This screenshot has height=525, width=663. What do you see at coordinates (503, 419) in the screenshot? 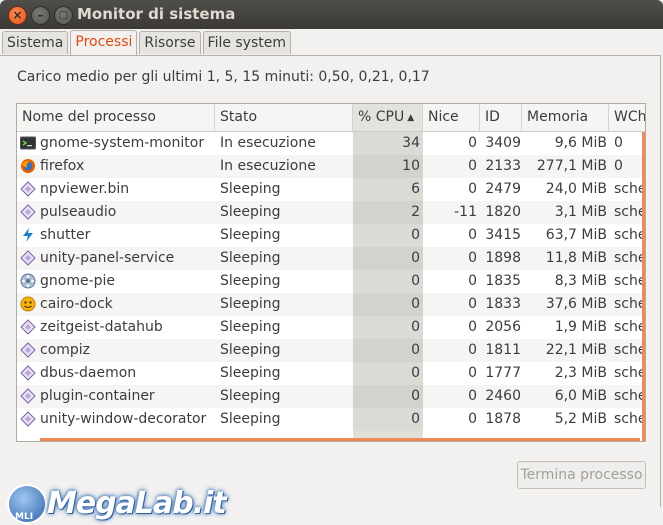
I see `process-id-cell: 1878` at bounding box center [503, 419].